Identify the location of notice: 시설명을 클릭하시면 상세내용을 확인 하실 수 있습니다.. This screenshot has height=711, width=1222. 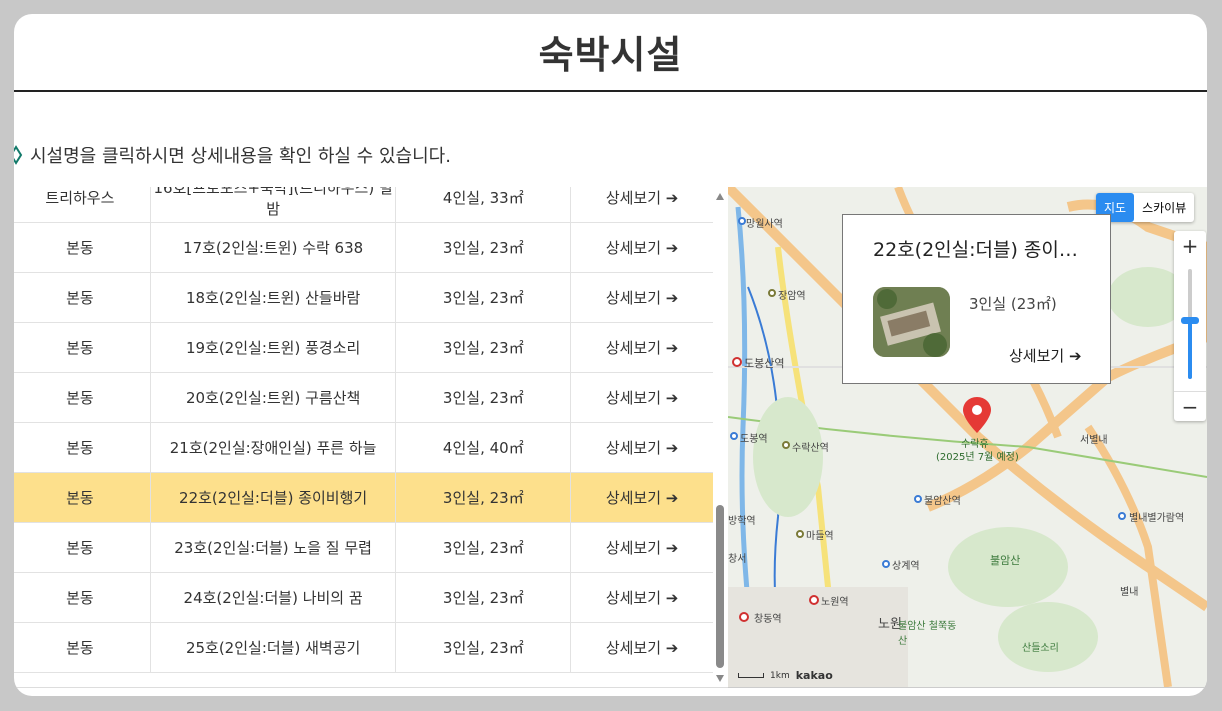
(232, 155).